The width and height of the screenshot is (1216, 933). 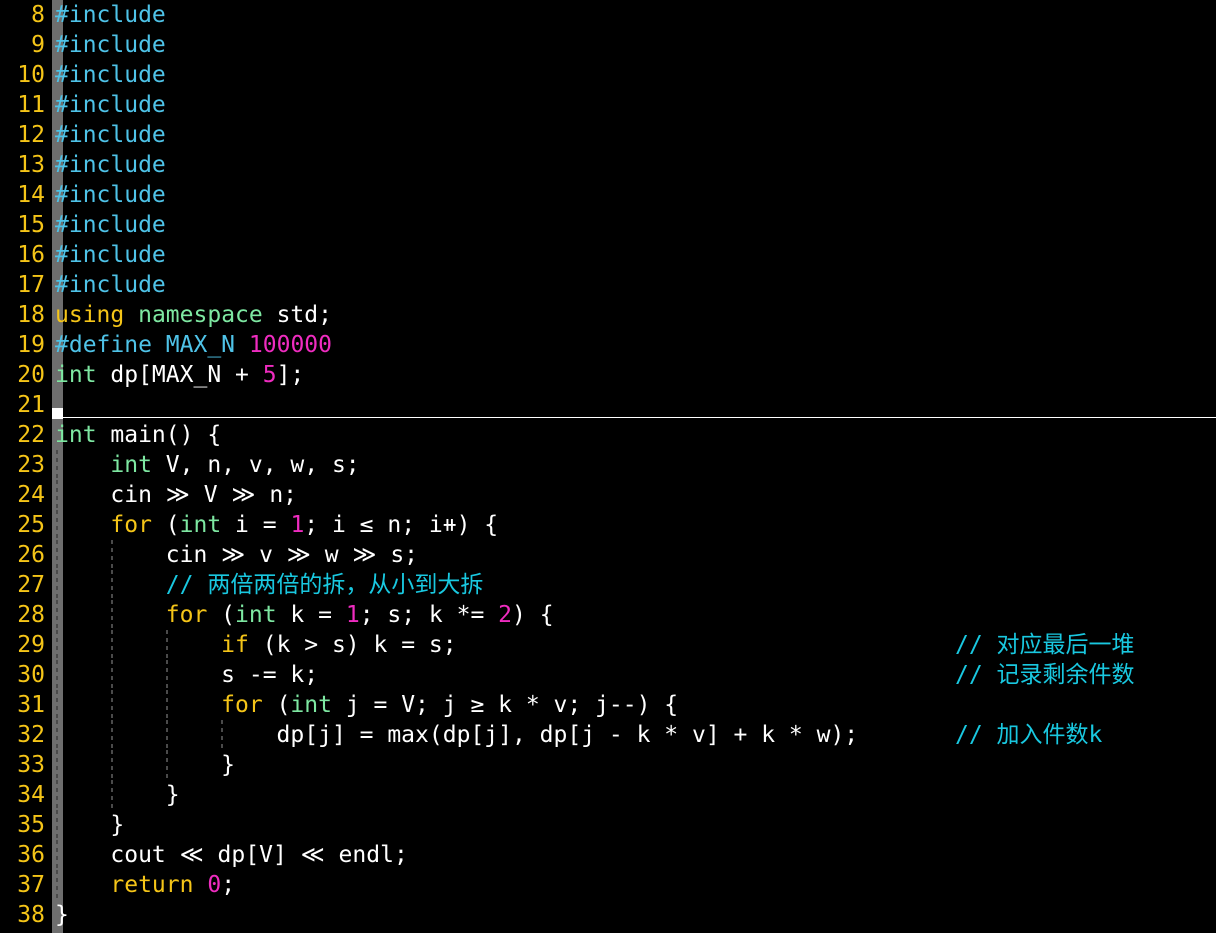 I want to click on code-token: 100000, so click(x=290, y=345).